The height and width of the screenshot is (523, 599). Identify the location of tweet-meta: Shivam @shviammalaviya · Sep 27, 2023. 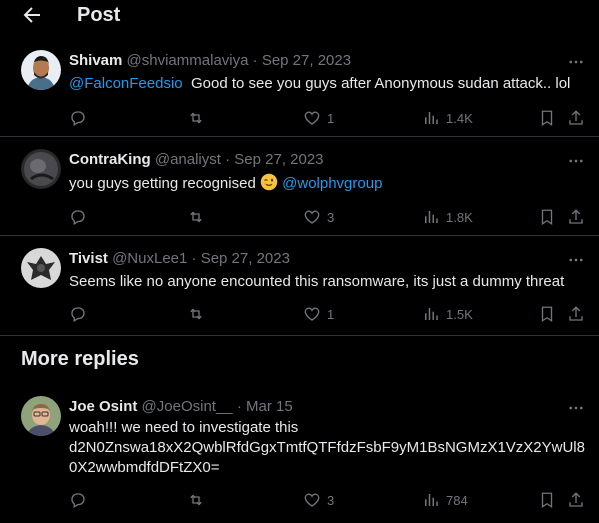
(210, 60).